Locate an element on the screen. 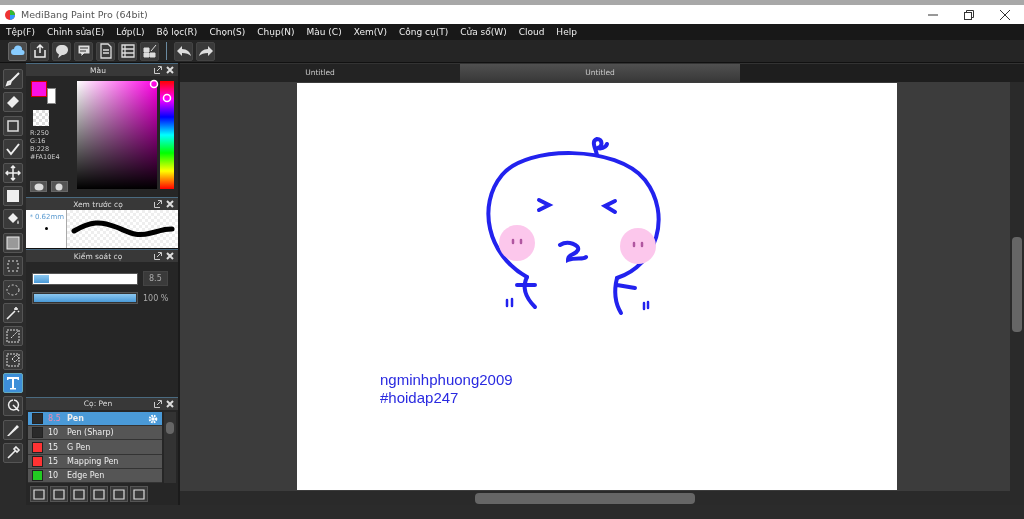  brush-tool is located at coordinates (13, 79).